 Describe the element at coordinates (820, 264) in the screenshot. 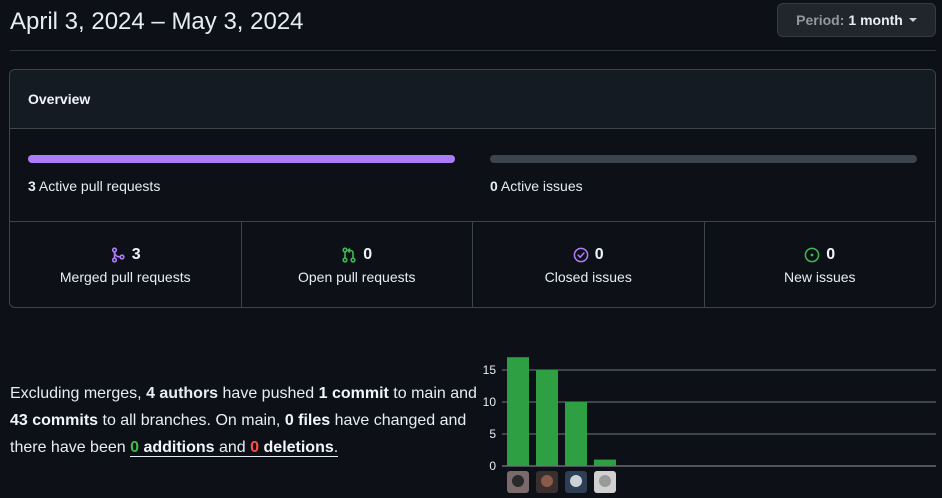

I see `new-issues-stat: 0 New issues` at that location.